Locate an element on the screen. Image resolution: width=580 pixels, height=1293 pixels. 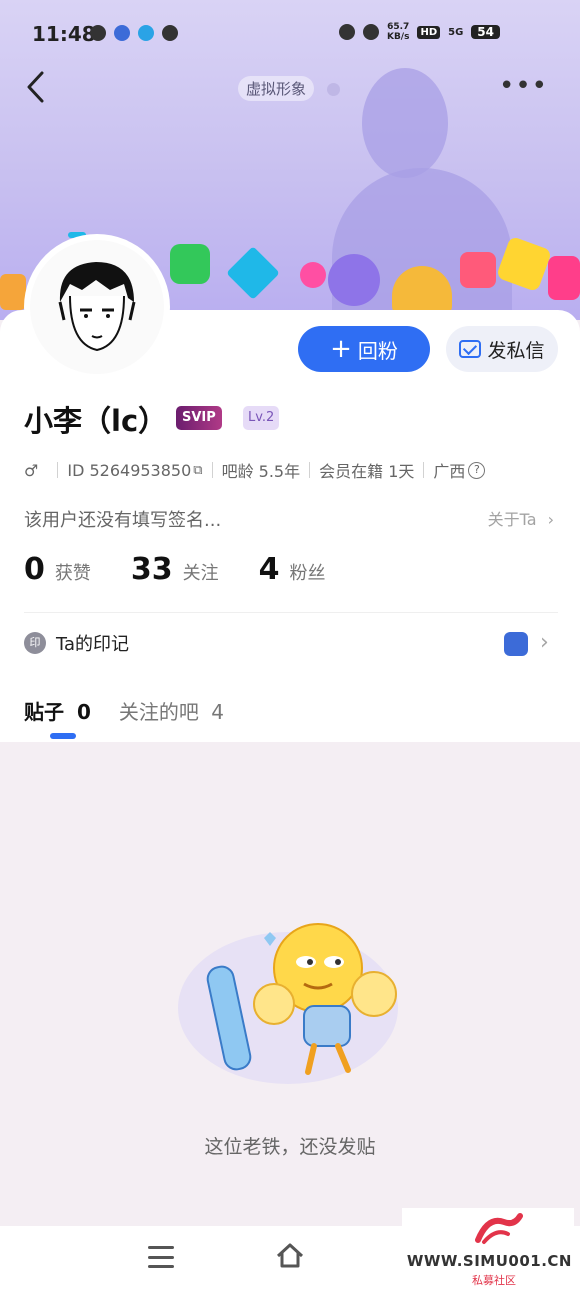
status-bar: 11:48 65.7 KB/s HD 5G 54 is located at coordinates (290, 33).